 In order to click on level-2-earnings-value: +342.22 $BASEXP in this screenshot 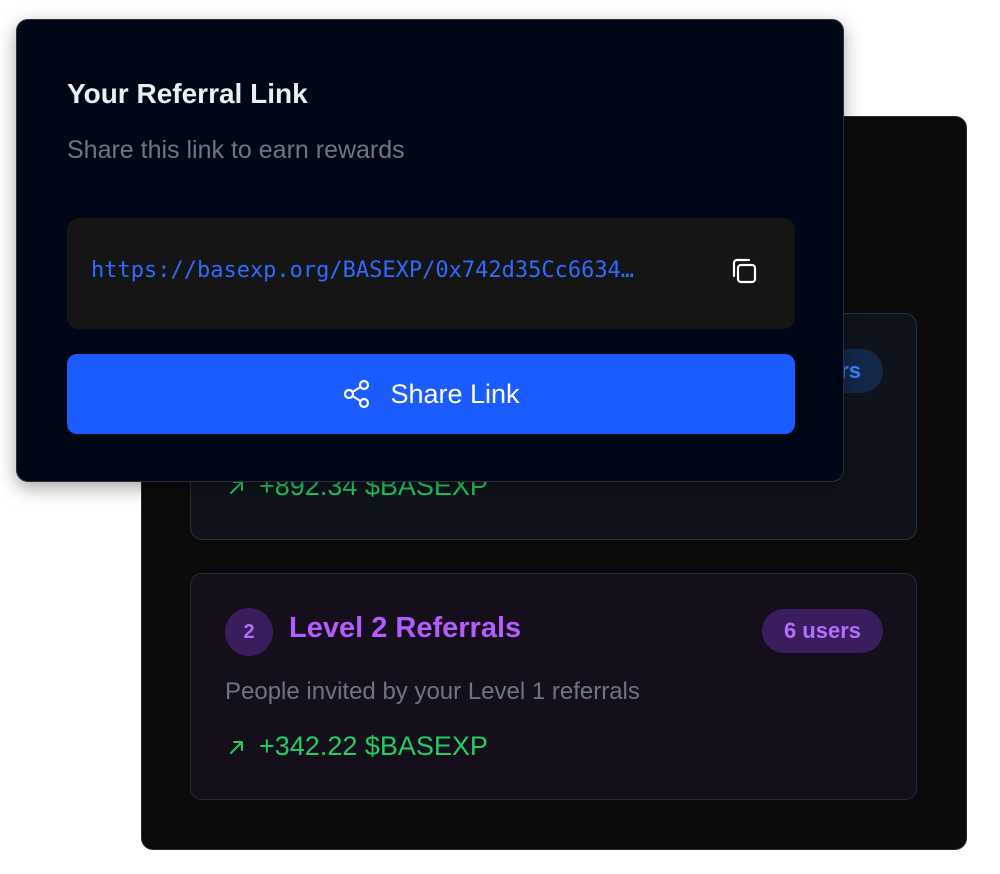, I will do `click(373, 746)`.